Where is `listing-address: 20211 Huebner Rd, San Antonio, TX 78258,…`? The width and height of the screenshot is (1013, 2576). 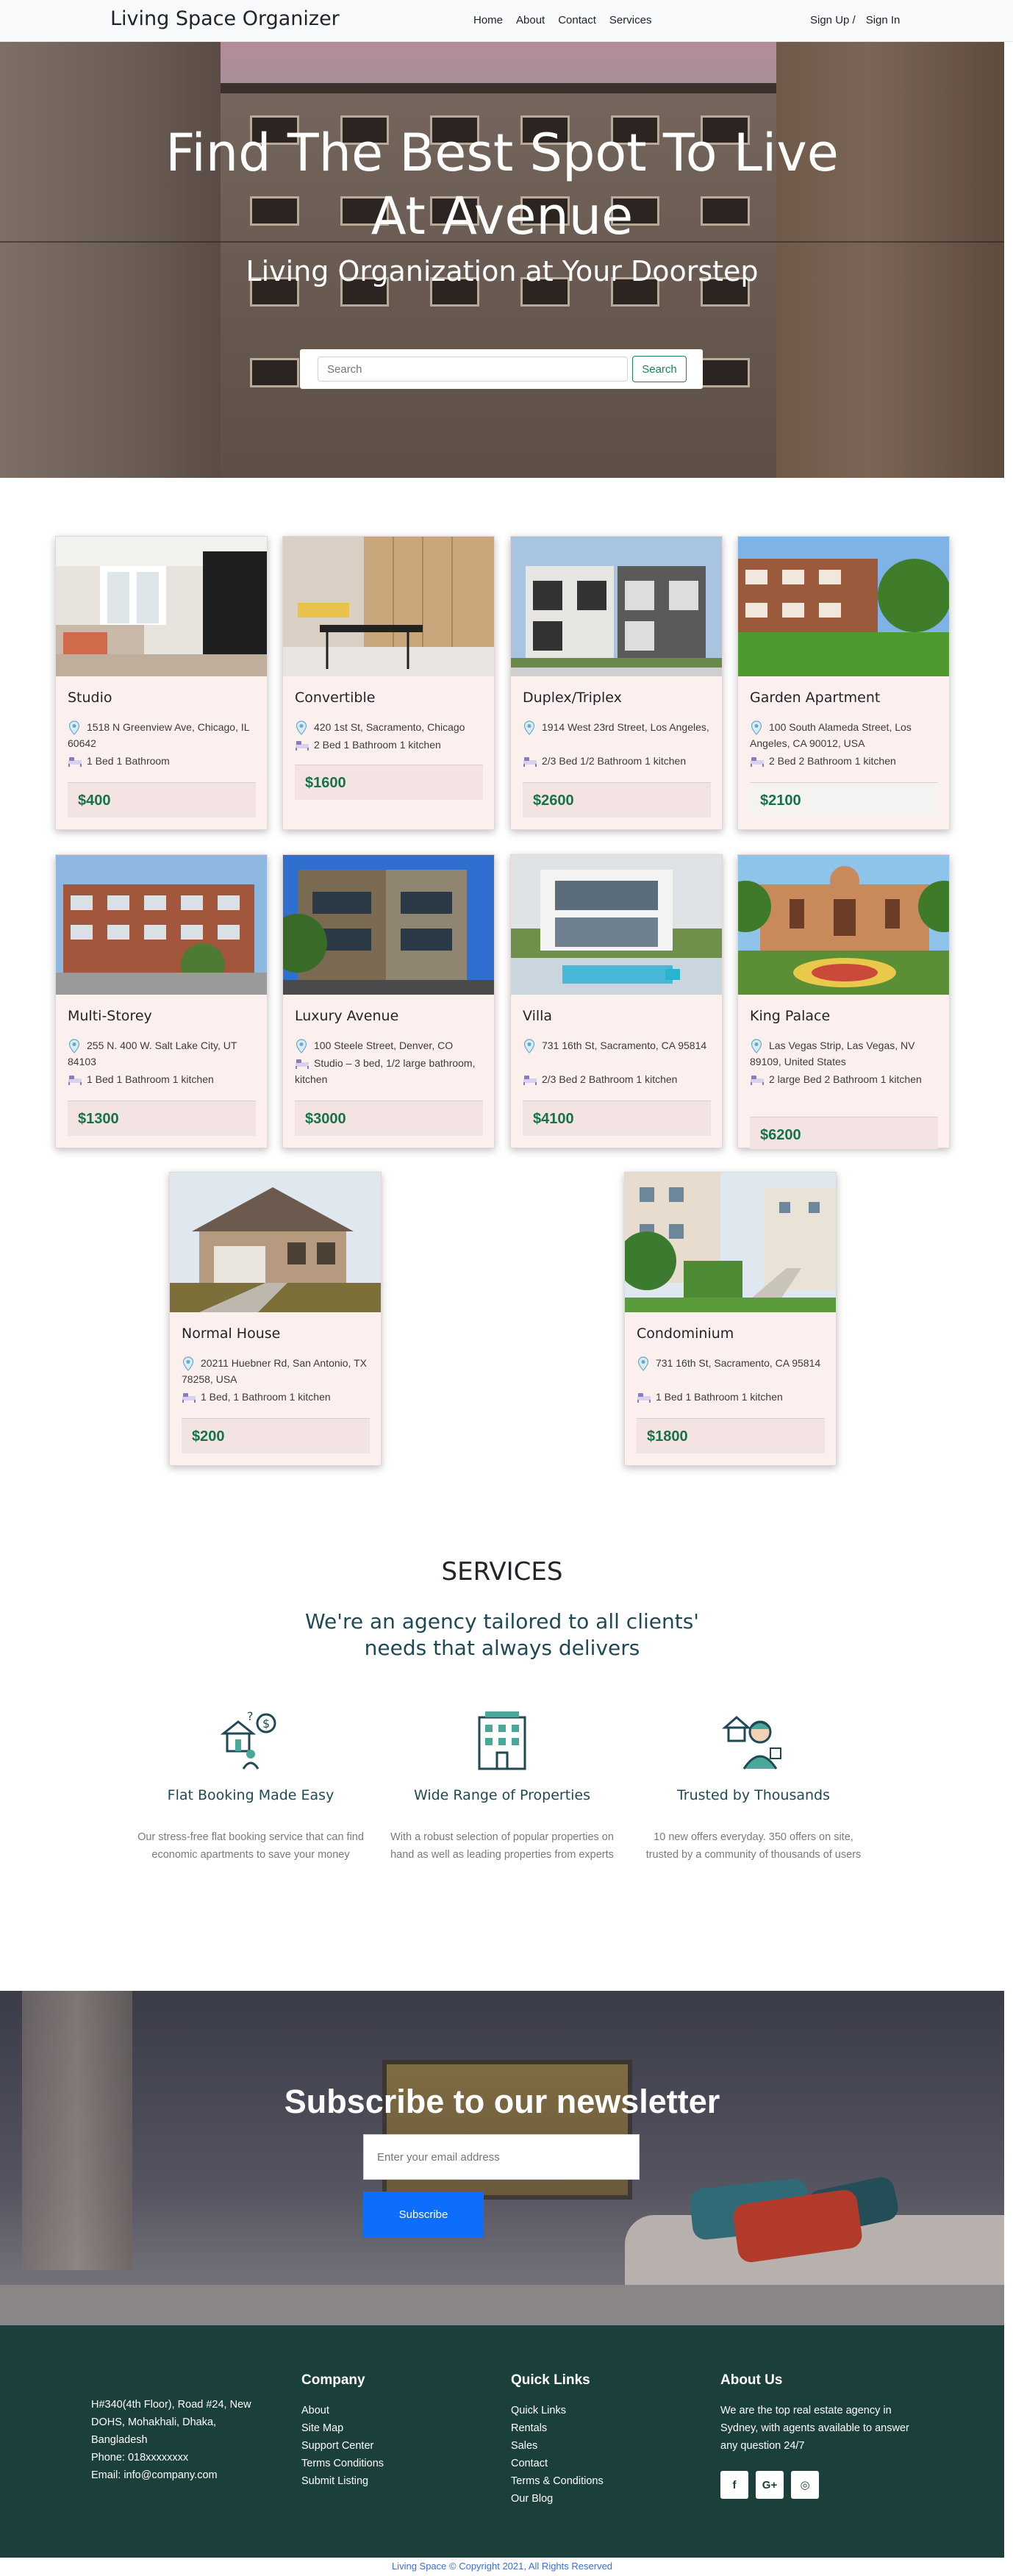 listing-address: 20211 Huebner Rd, San Antonio, TX 78258,… is located at coordinates (274, 1371).